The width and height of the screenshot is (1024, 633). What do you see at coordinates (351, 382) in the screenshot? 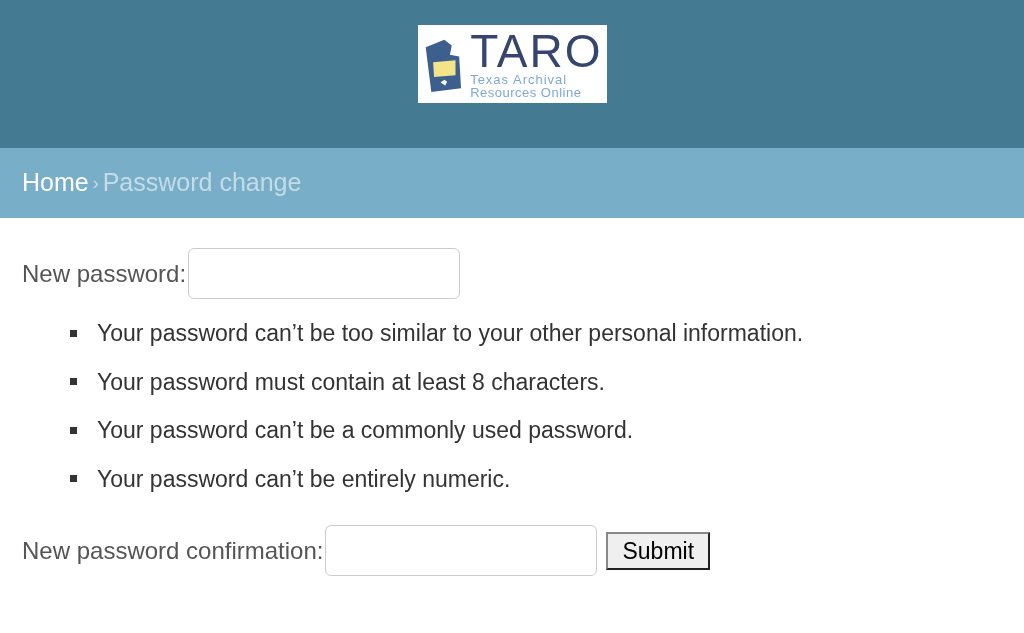
I see `help-text: Your password must contain at least 8 characters.` at bounding box center [351, 382].